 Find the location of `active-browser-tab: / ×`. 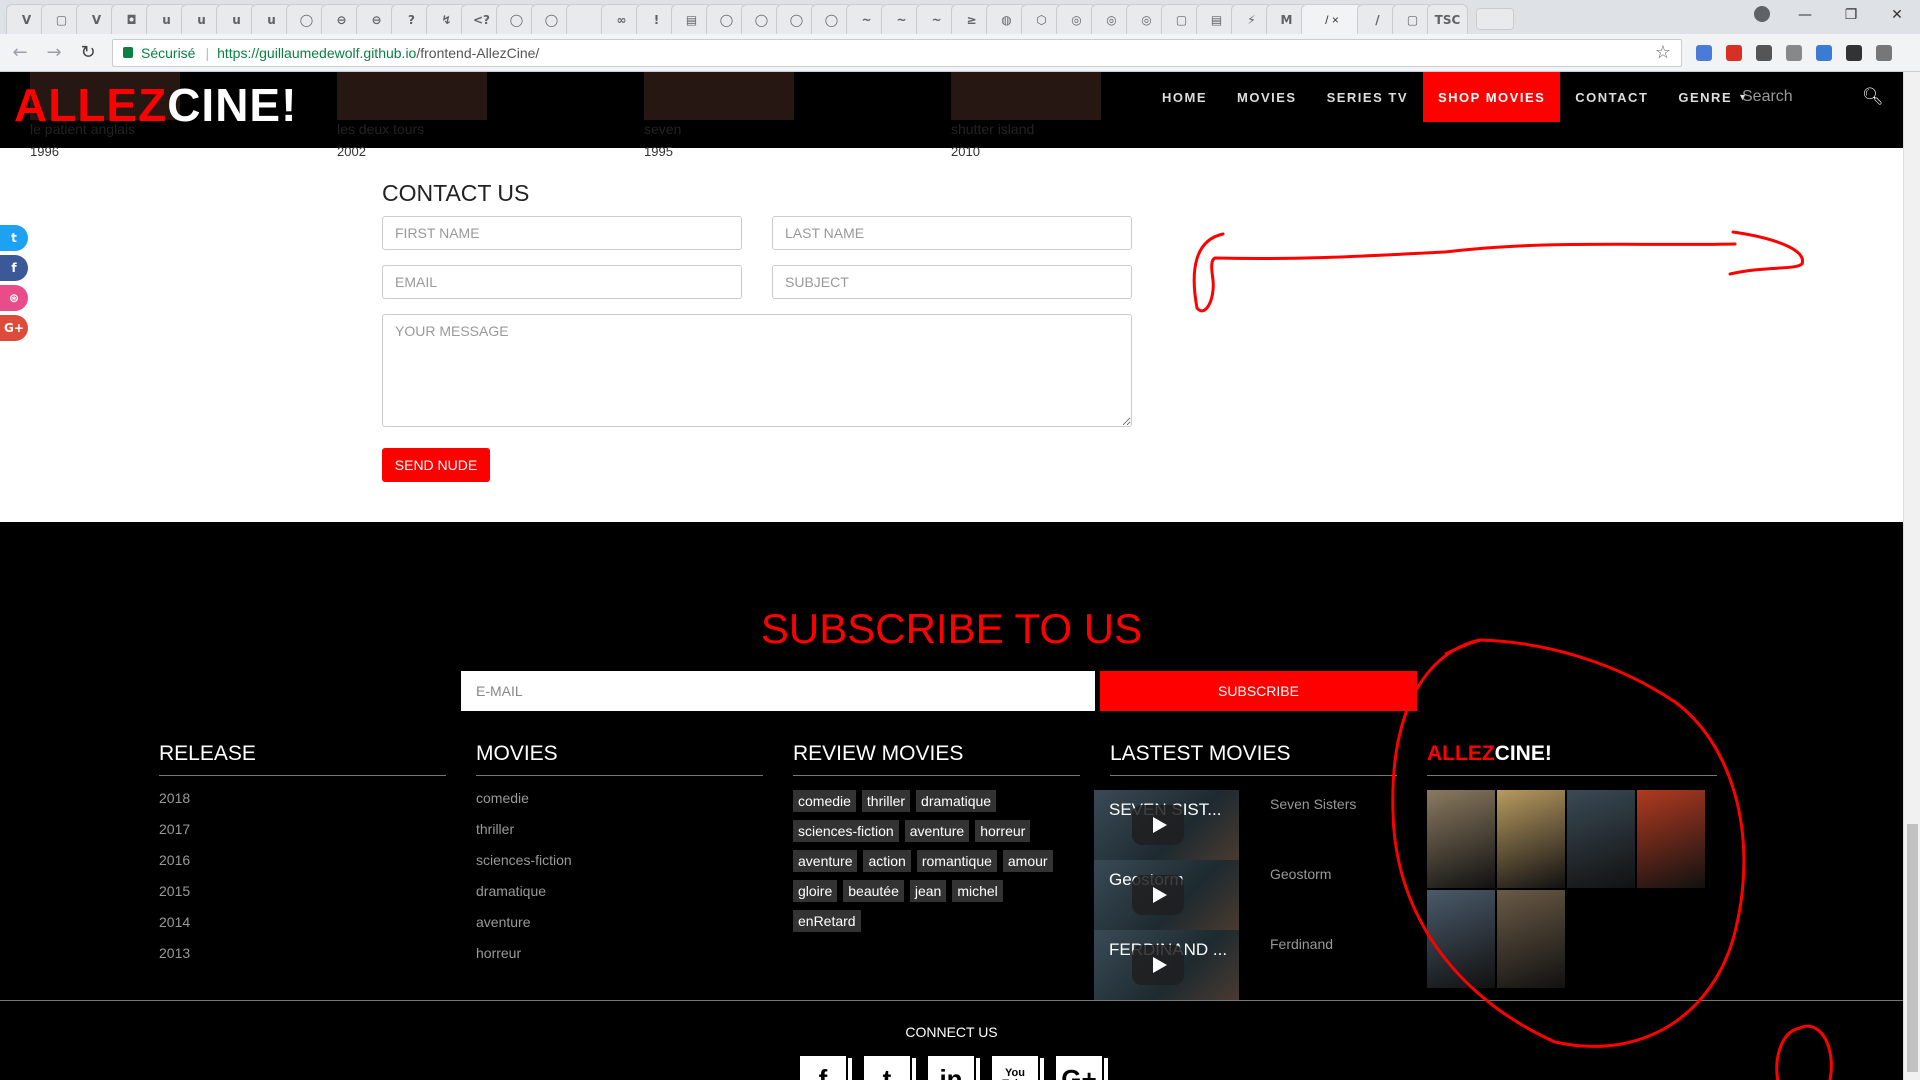

active-browser-tab: / × is located at coordinates (1332, 19).